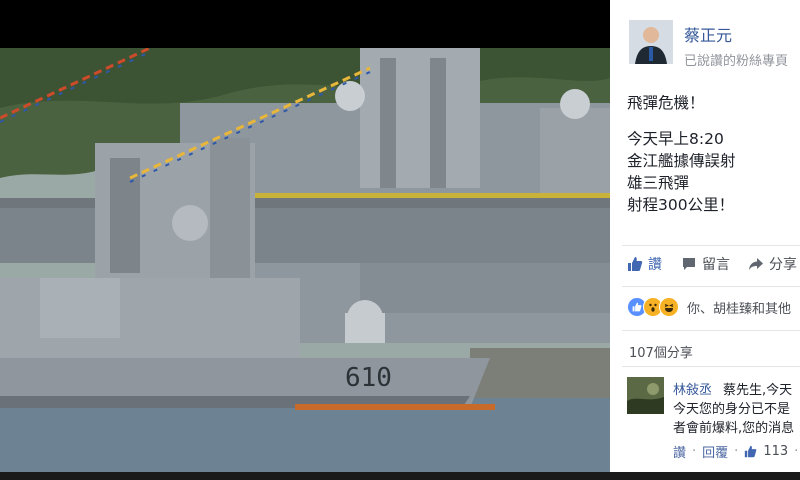 This screenshot has width=800, height=480. I want to click on haha-reaction-icon, so click(669, 307).